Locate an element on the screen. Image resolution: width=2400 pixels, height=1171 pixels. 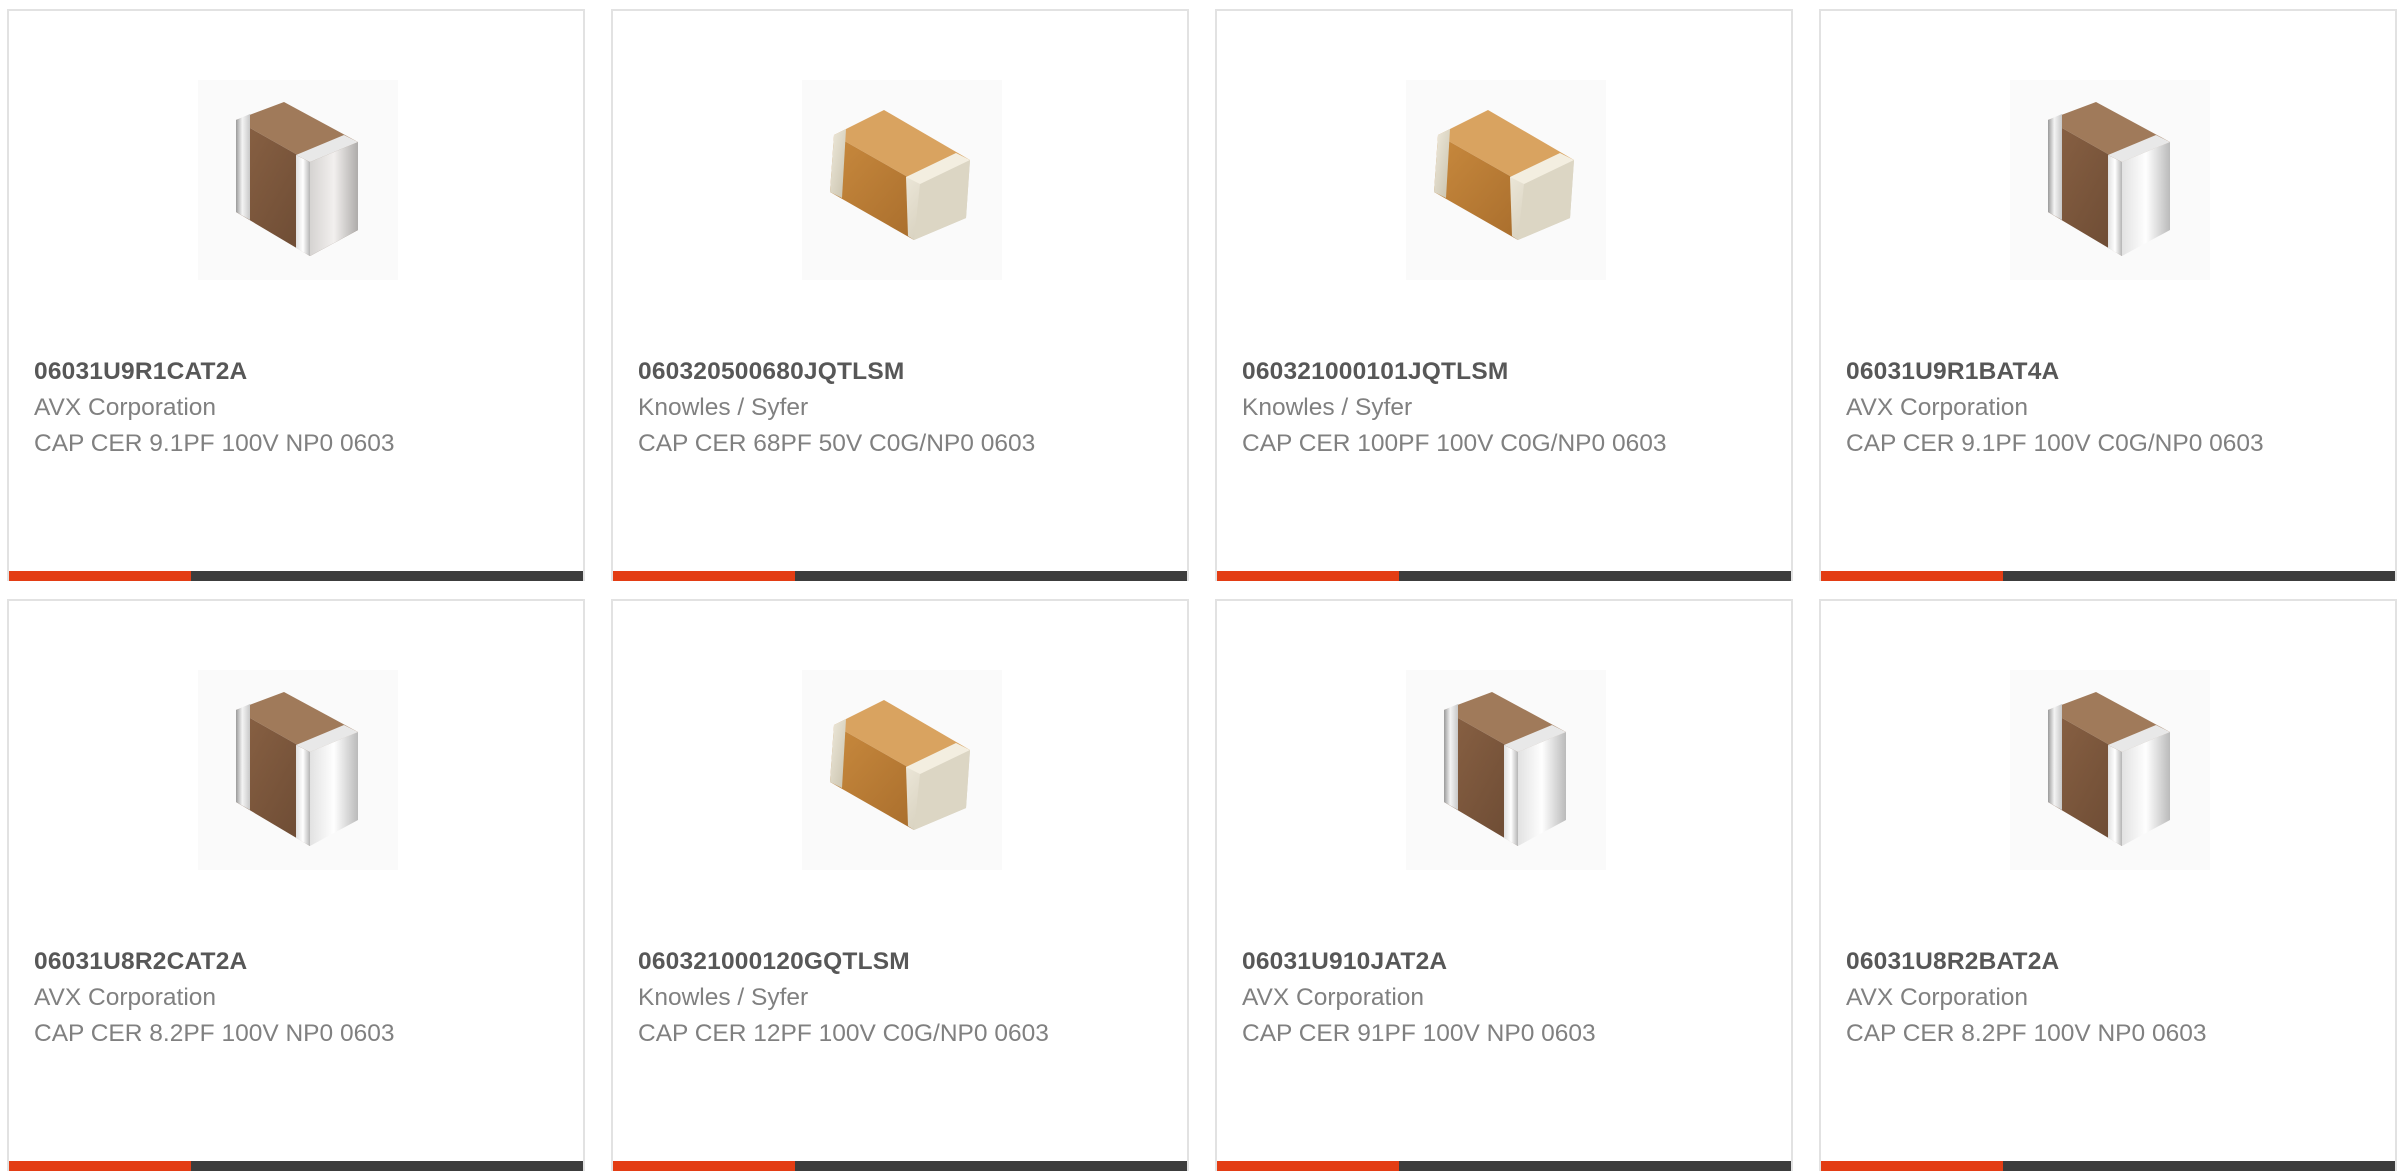
part-number: 06031U8R2BAT2A is located at coordinates (2066, 961).